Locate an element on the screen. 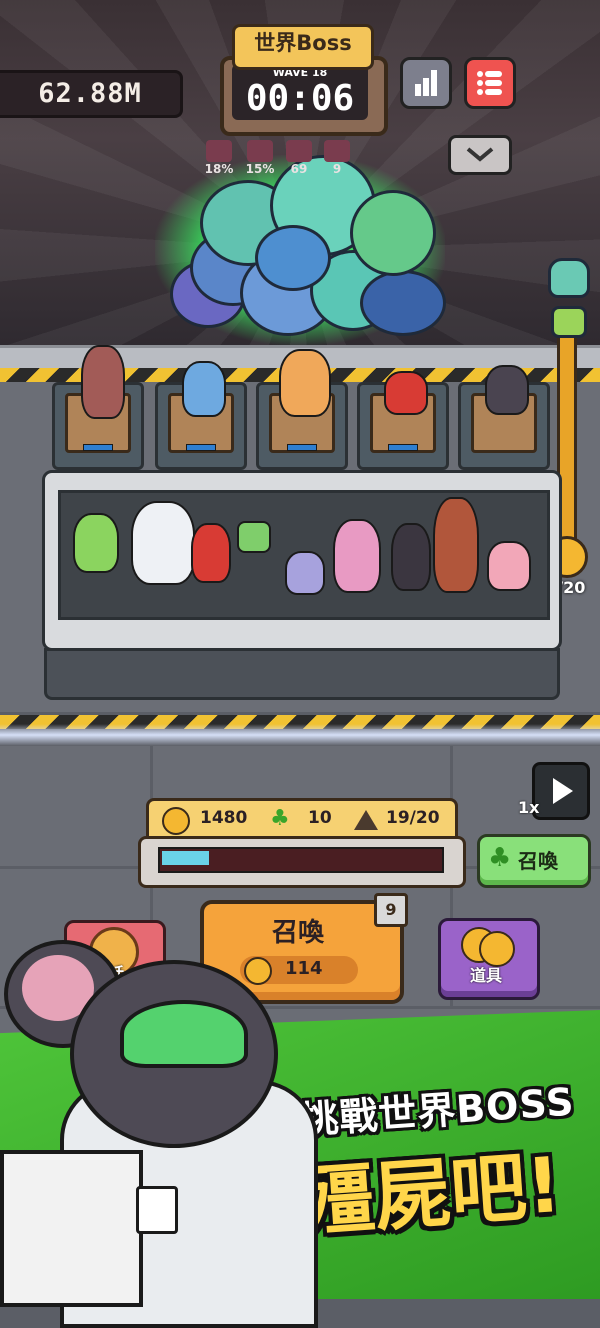 This screenshot has height=1328, width=600. unit-pink-cat is located at coordinates (509, 566).